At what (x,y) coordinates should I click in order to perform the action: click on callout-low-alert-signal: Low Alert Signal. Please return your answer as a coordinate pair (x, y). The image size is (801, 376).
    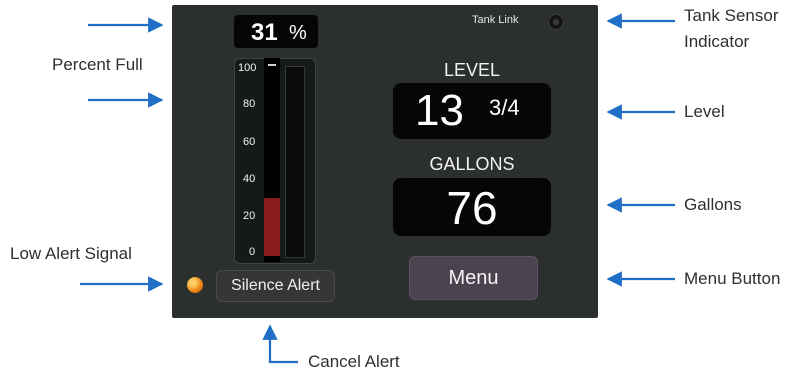
    Looking at the image, I should click on (71, 253).